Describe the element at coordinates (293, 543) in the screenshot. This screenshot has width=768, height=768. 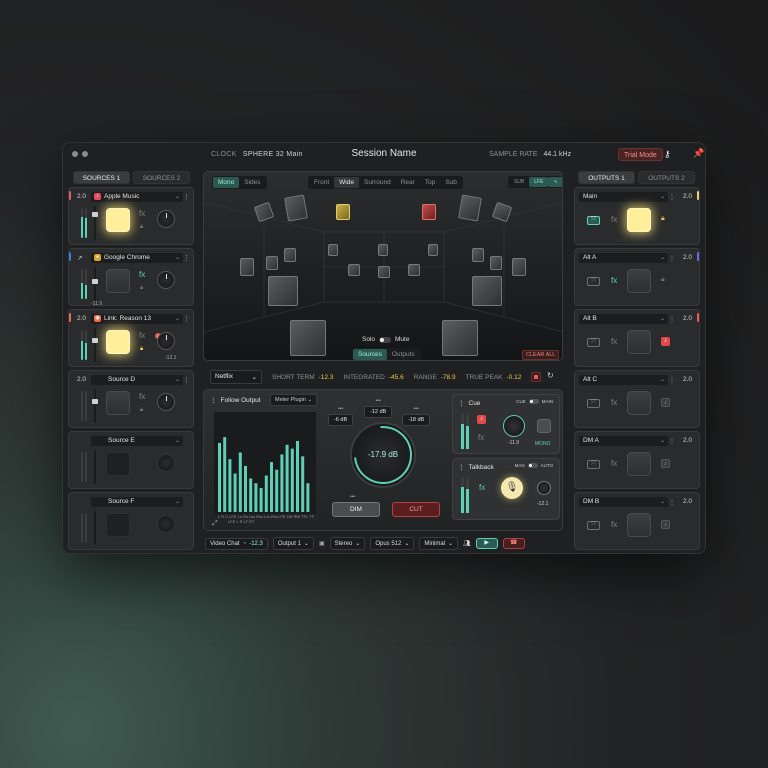
I see `output-select: Output 1 ⌄` at that location.